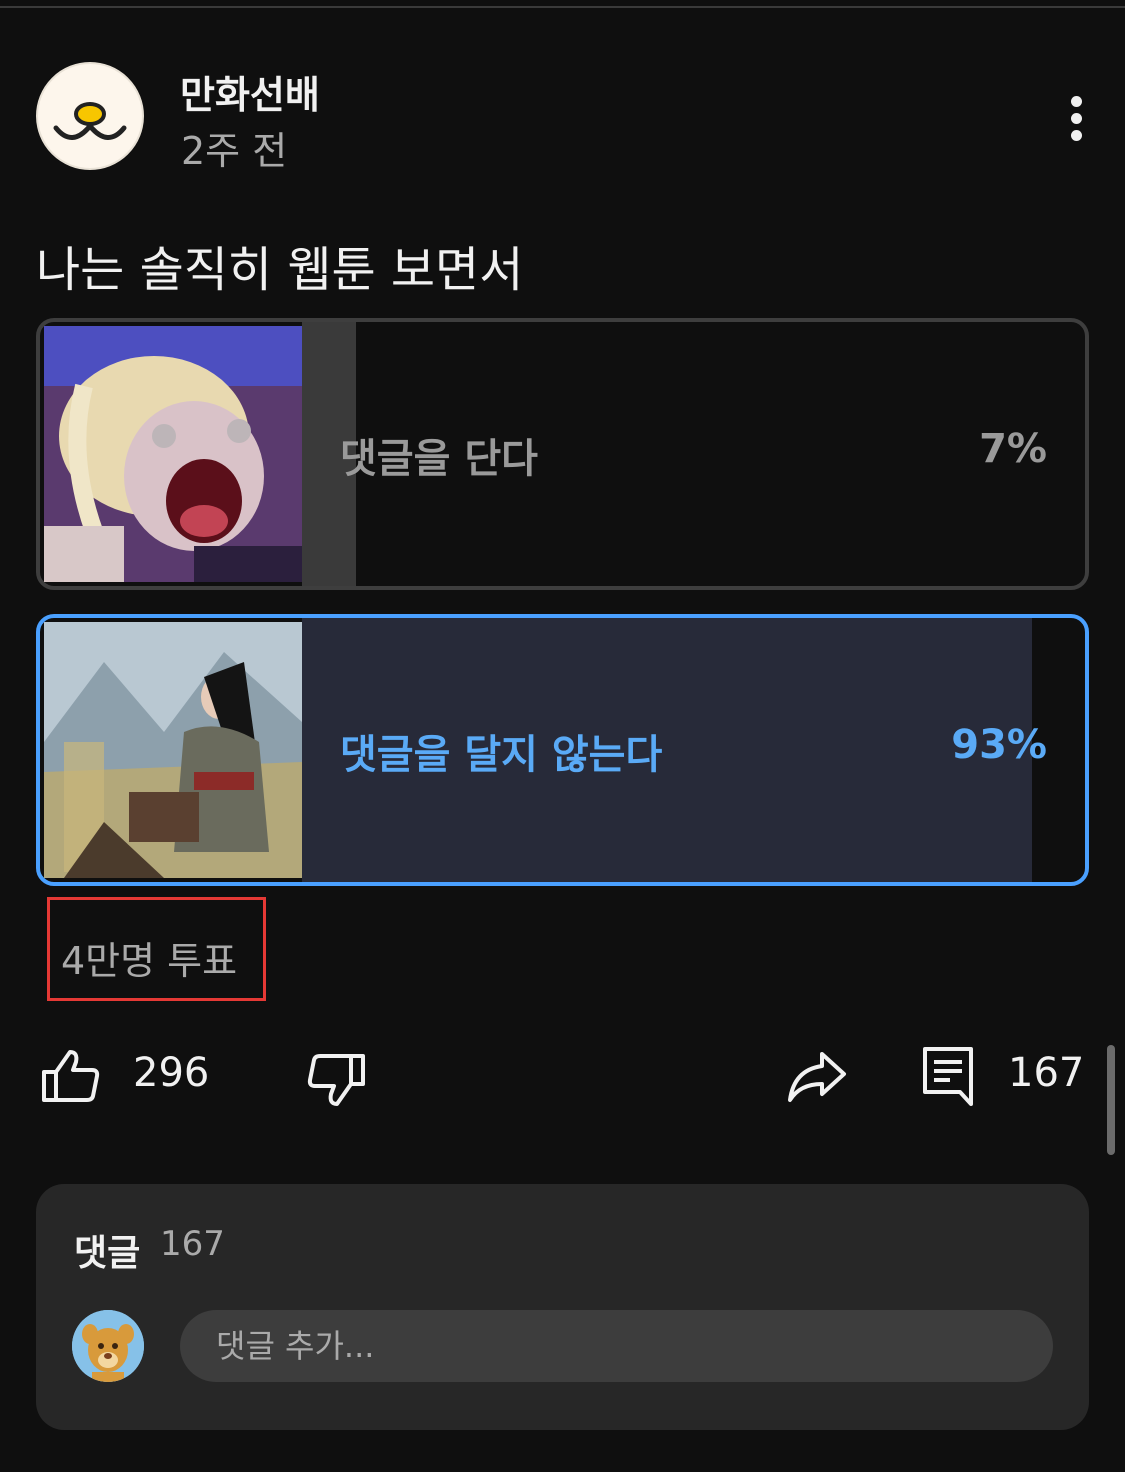 This screenshot has width=1125, height=1472. I want to click on comment-icon, so click(948, 1078).